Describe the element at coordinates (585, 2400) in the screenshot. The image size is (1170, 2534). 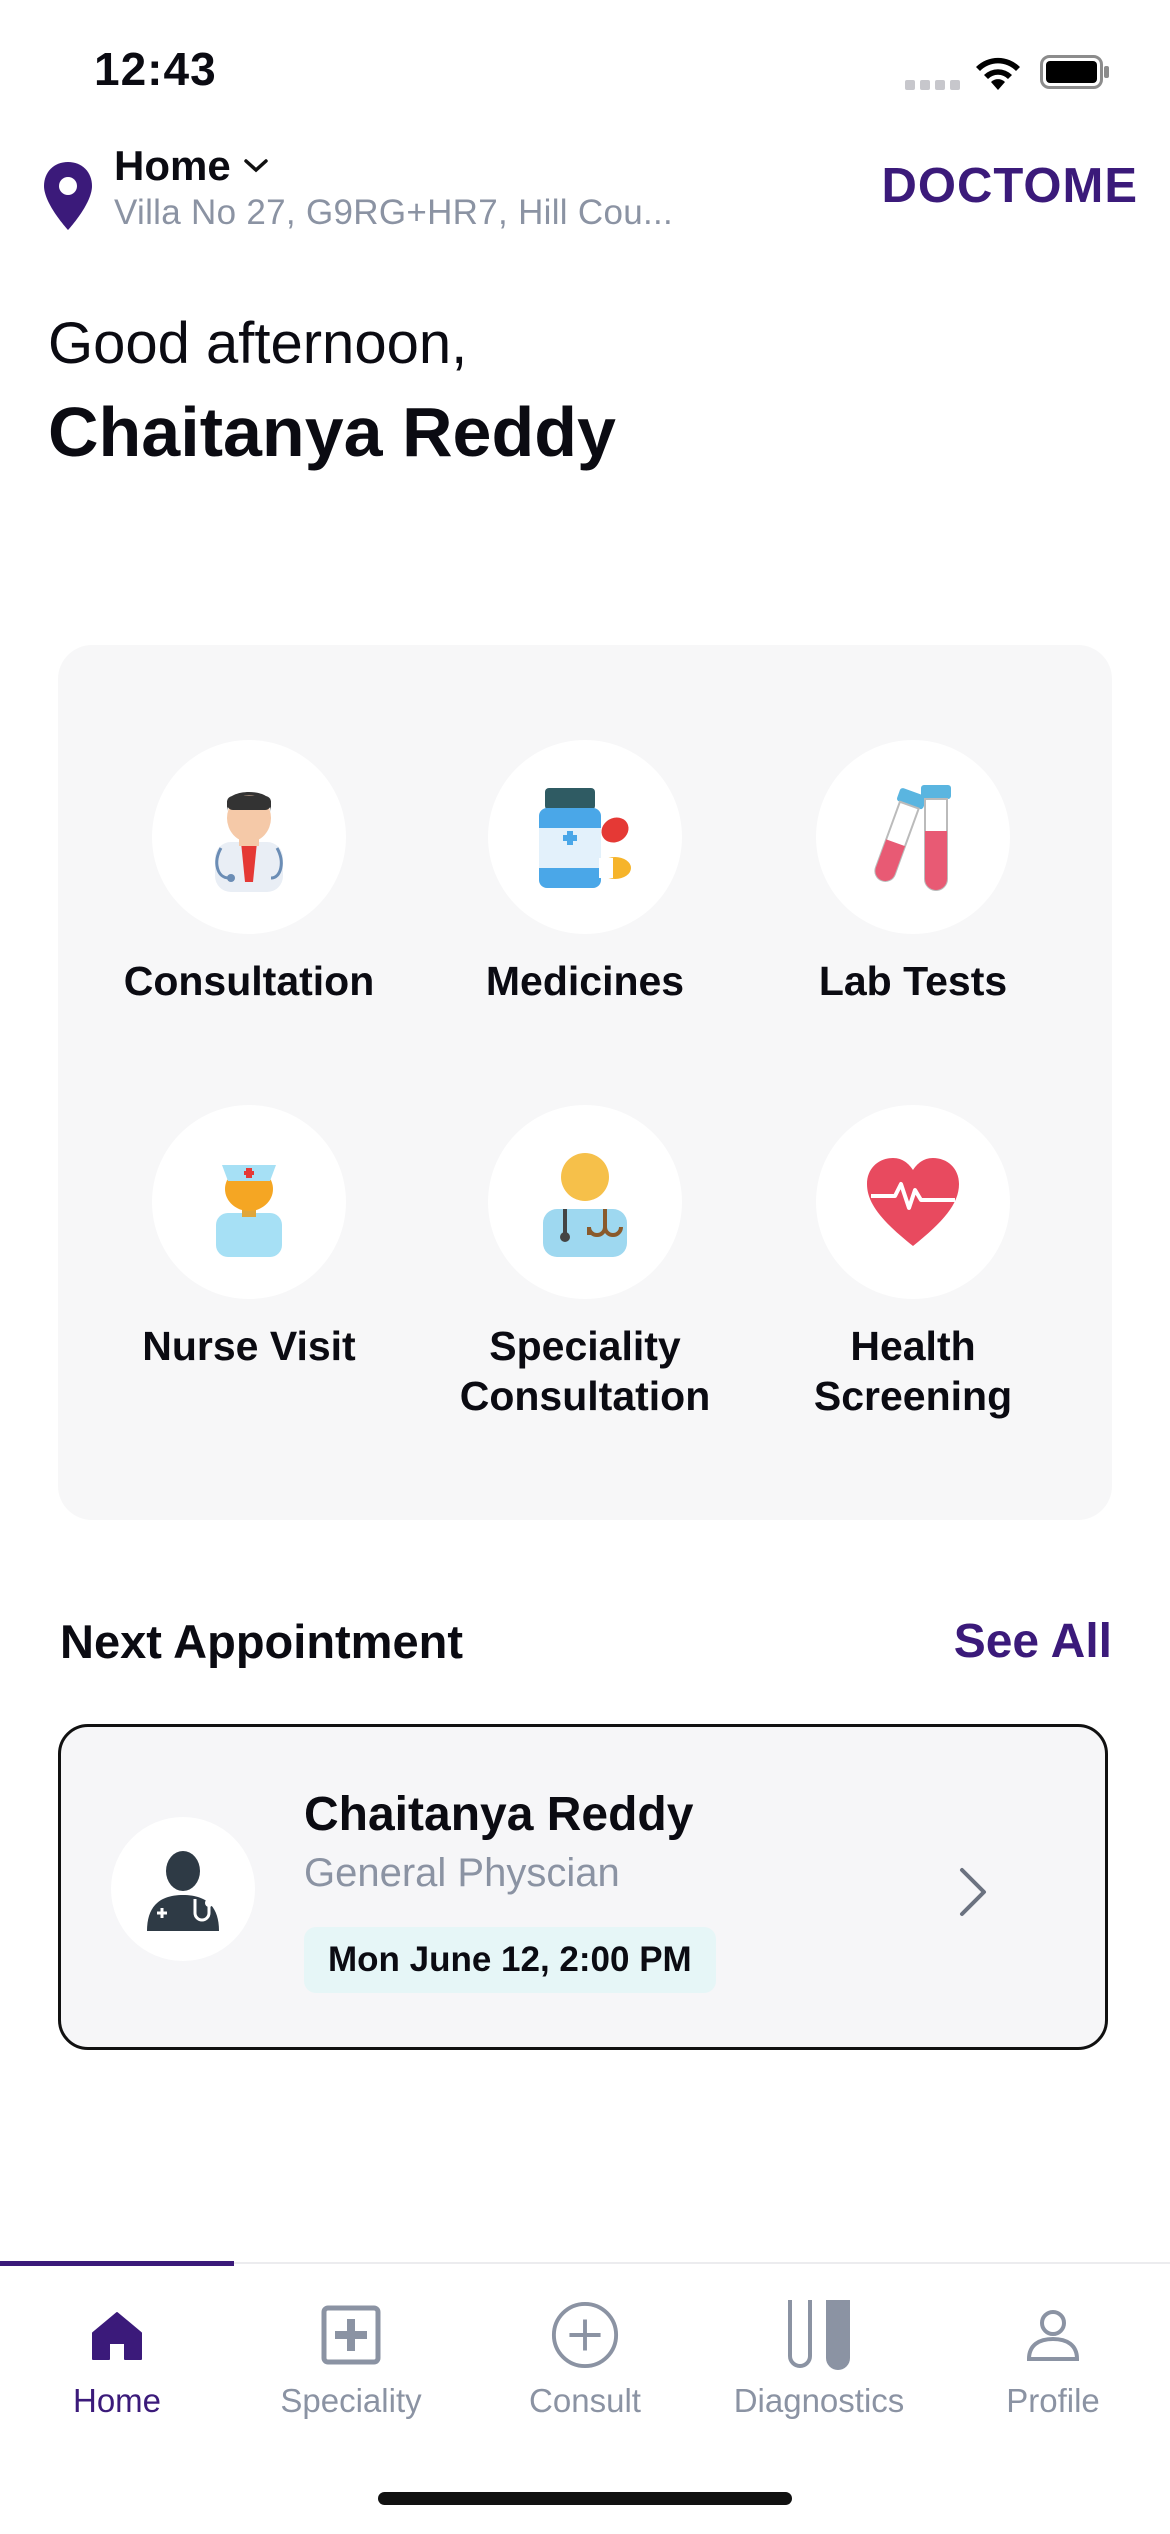
I see `tab-label: Consult` at that location.